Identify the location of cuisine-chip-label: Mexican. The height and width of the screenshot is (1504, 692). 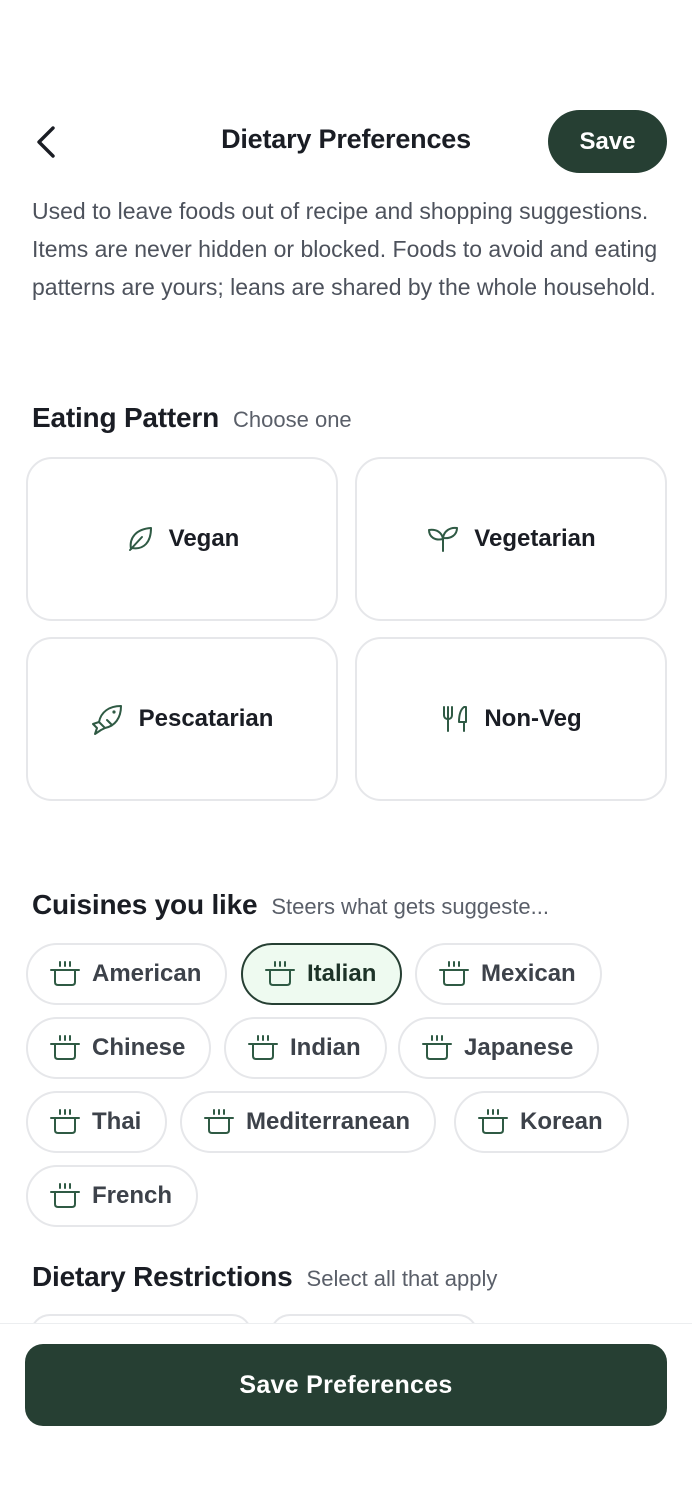
(528, 973).